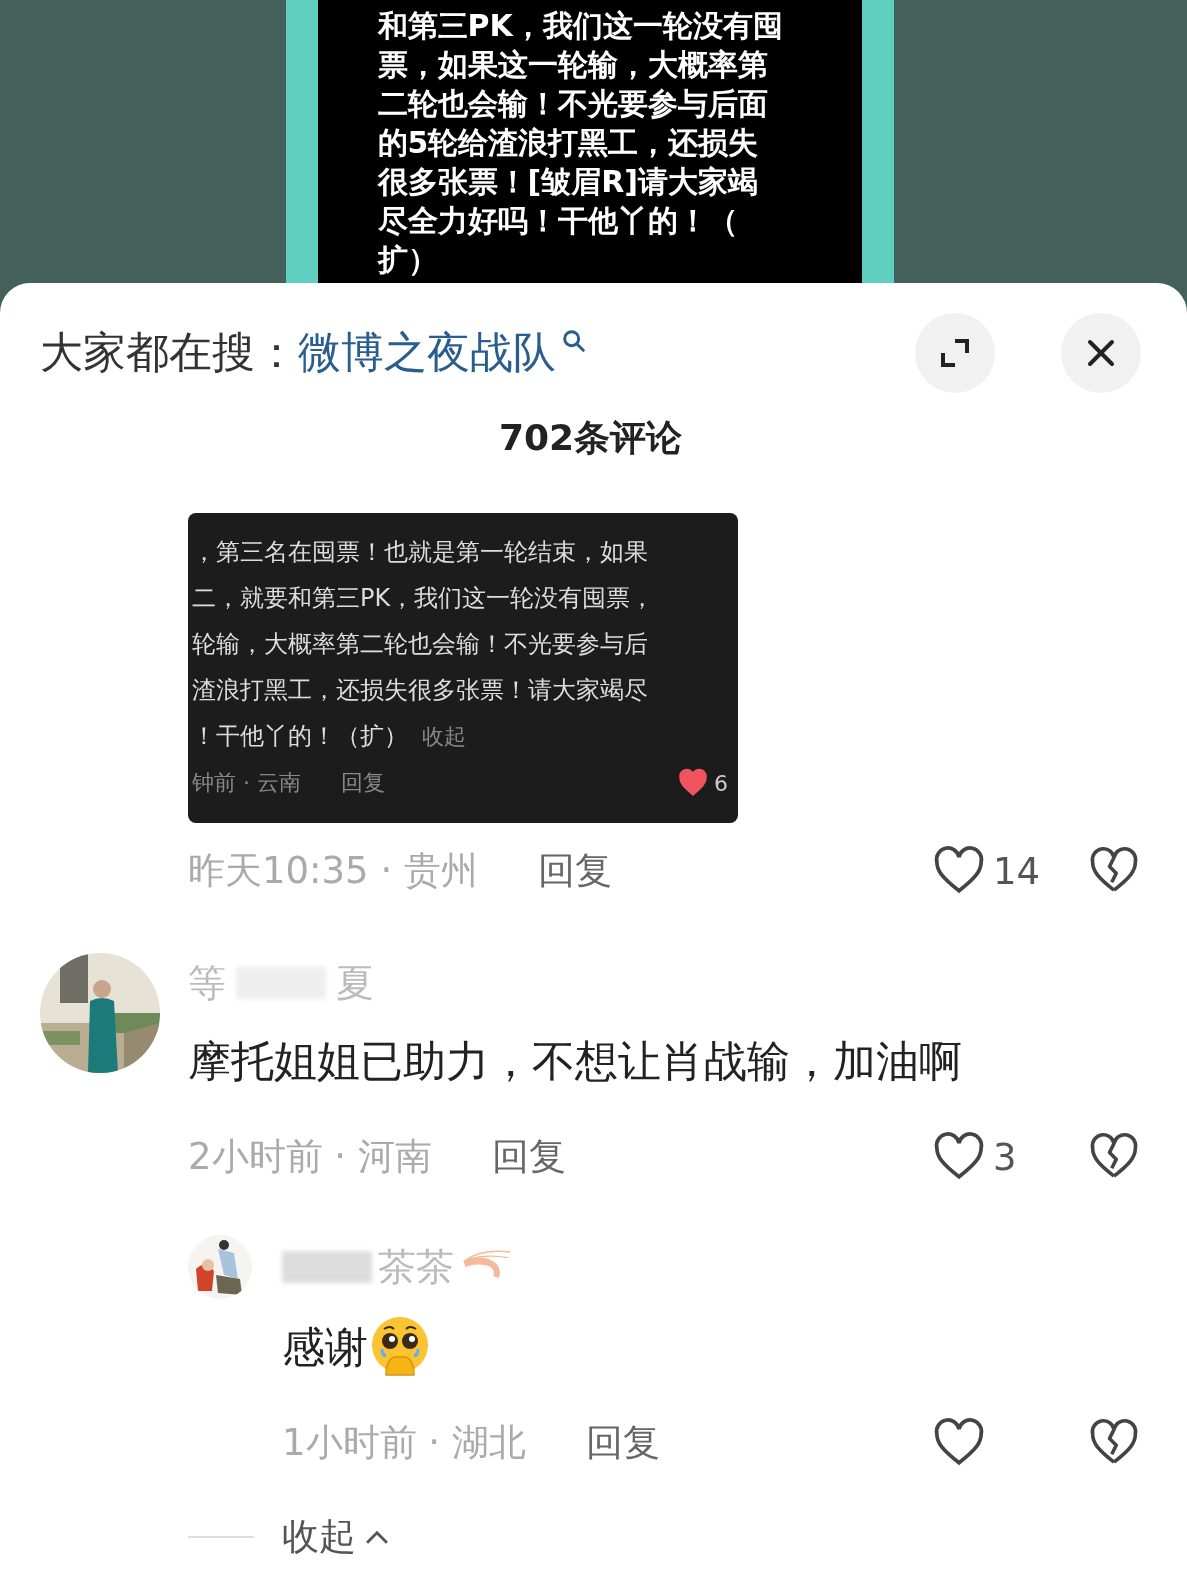 The width and height of the screenshot is (1187, 1577). Describe the element at coordinates (573, 65) in the screenshot. I see `post-text-line: 票，如果这一轮输，大概率第` at that location.